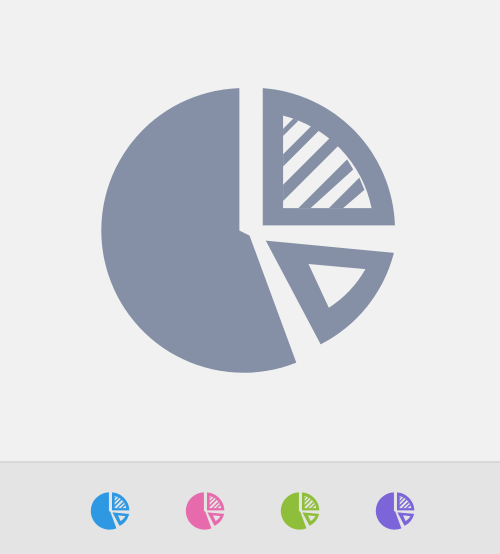 This screenshot has height=554, width=500. I want to click on pie-chart-icon-pink, so click(205, 511).